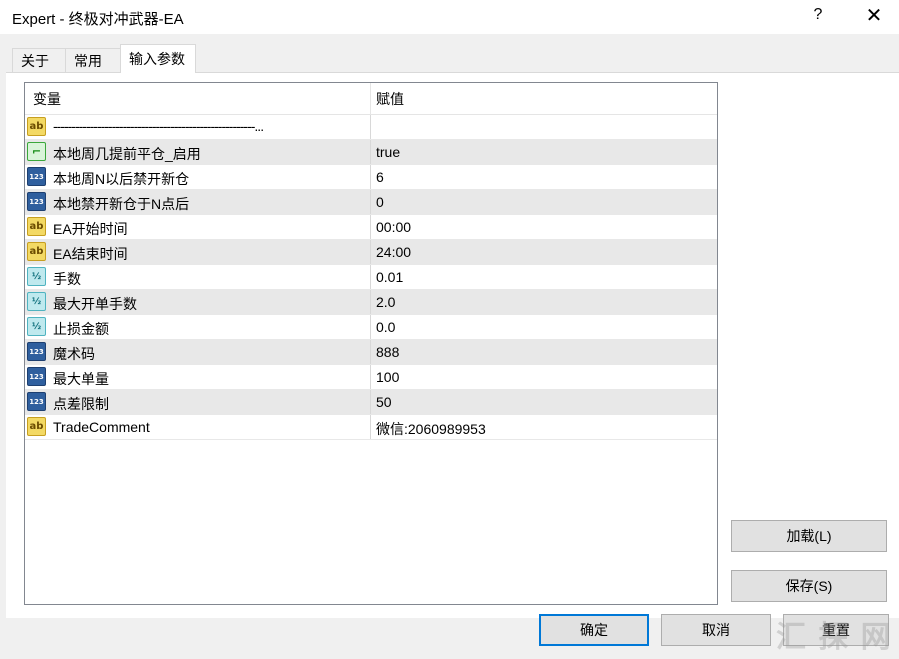 Image resolution: width=899 pixels, height=659 pixels. Describe the element at coordinates (834, 637) in the screenshot. I see `watermark-logo: 汇 探 网` at that location.